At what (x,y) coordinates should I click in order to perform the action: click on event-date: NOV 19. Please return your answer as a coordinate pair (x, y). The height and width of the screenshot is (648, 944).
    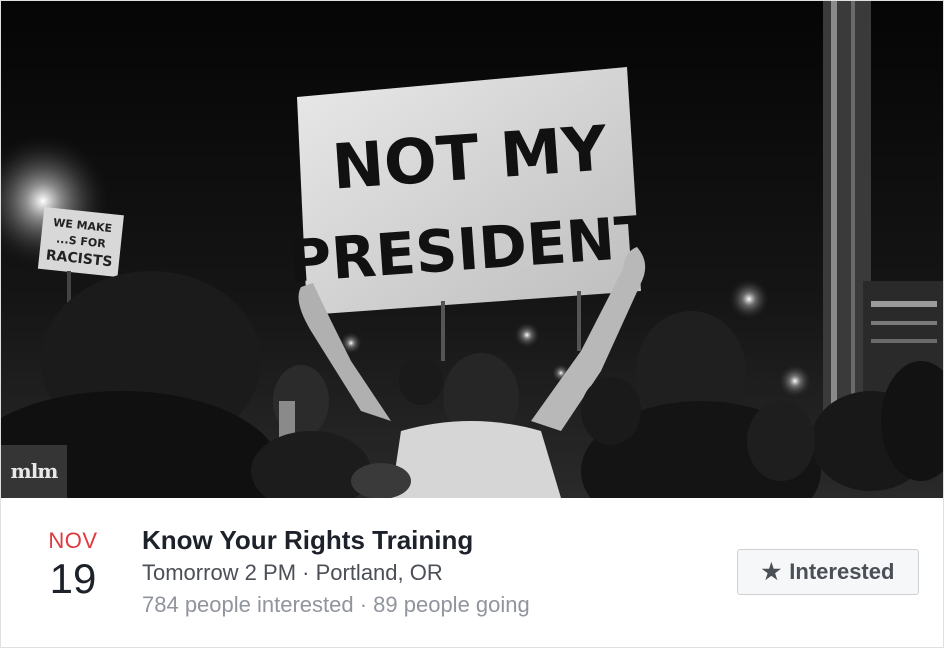
    Looking at the image, I should click on (73, 565).